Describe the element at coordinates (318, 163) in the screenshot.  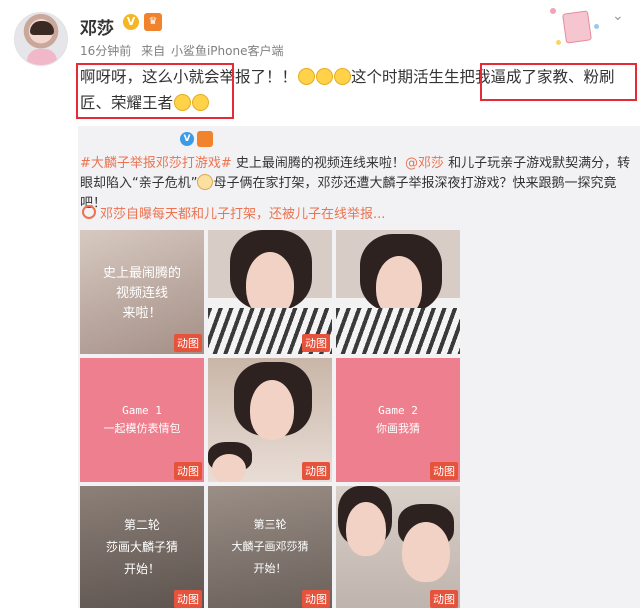
I see `repost-text-part1: 史上最闹腾的视频连线来啦！` at that location.